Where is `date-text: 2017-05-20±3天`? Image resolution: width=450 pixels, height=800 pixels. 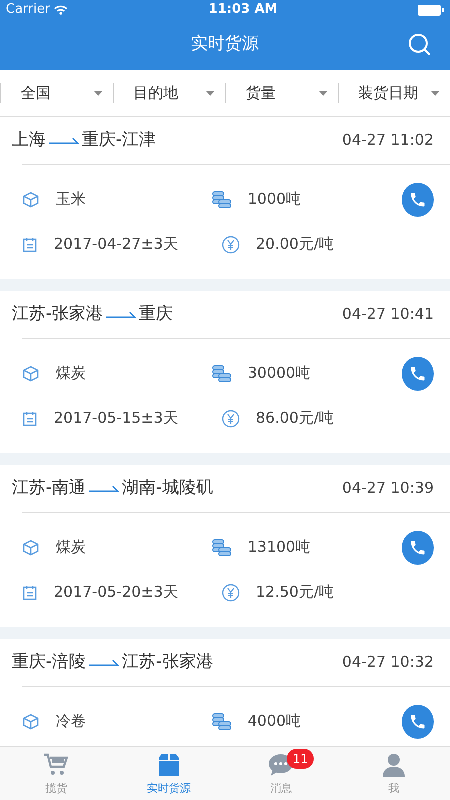
date-text: 2017-05-20±3天 is located at coordinates (116, 593).